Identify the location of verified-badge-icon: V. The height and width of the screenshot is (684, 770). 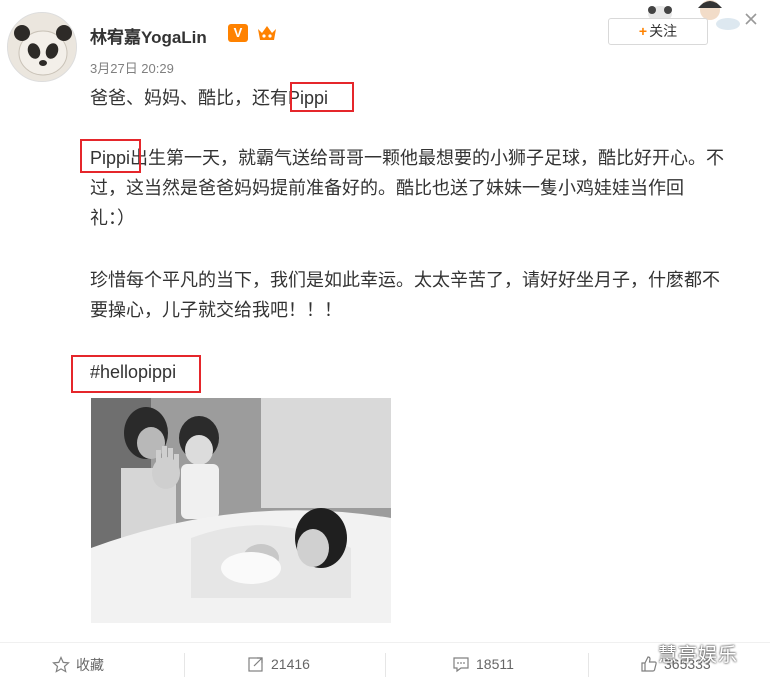
(238, 33).